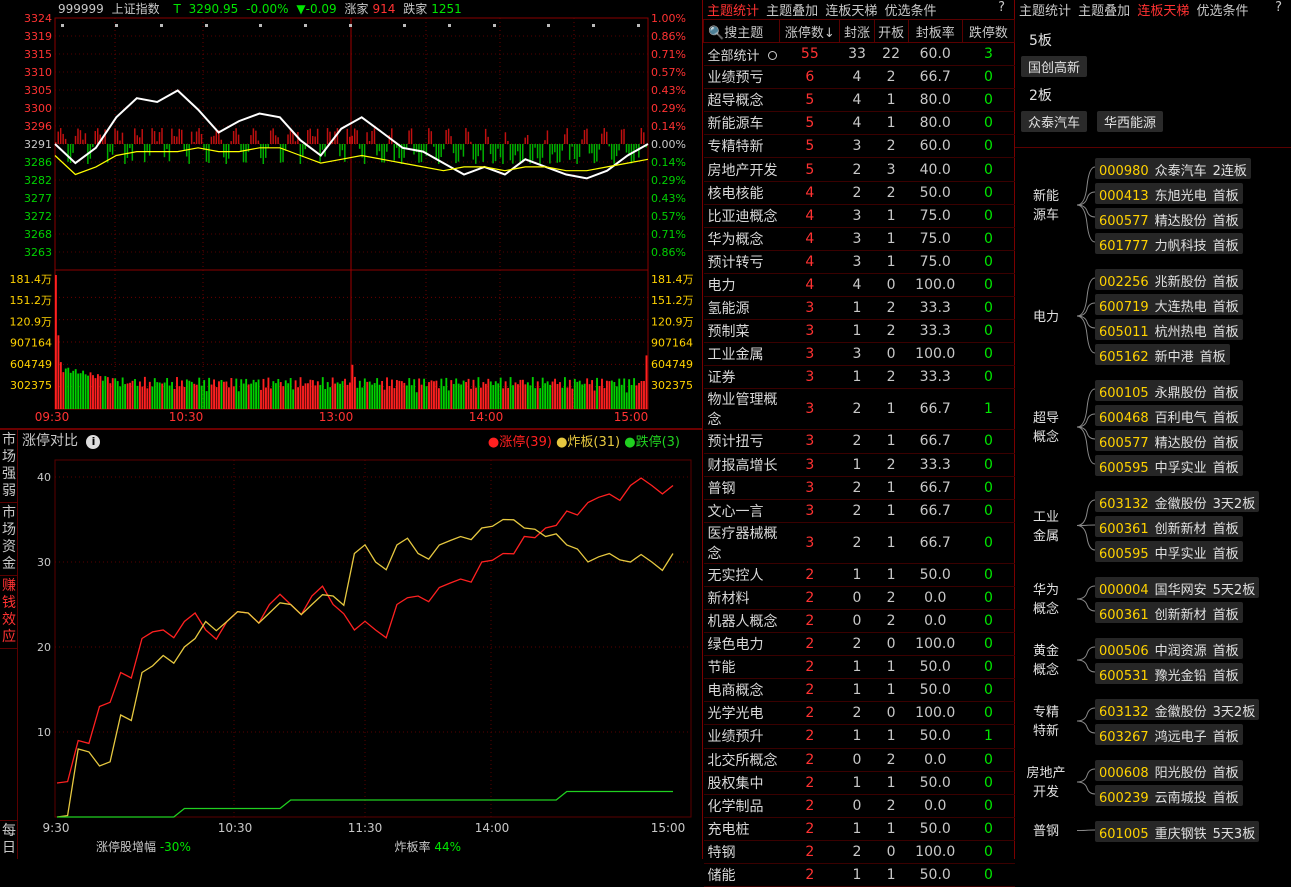  Describe the element at coordinates (859, 644) in the screenshot. I see `table-row: 绿色电力 2 2 0 100.0 0` at that location.